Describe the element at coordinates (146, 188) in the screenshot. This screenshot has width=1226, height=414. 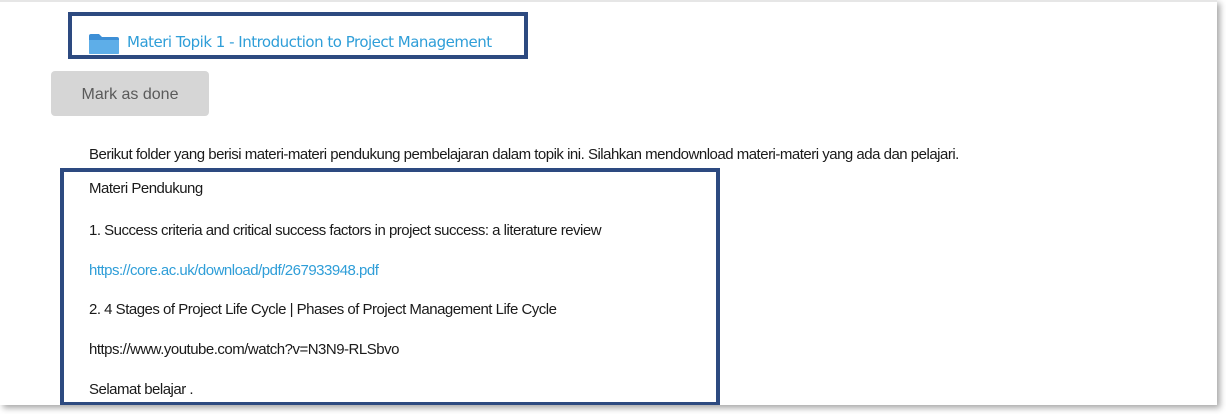
I see `materials-heading: Materi Pendukung` at that location.